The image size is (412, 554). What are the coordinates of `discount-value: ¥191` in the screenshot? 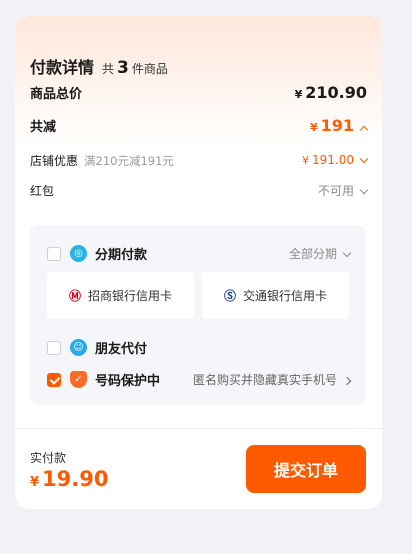 It's located at (339, 125).